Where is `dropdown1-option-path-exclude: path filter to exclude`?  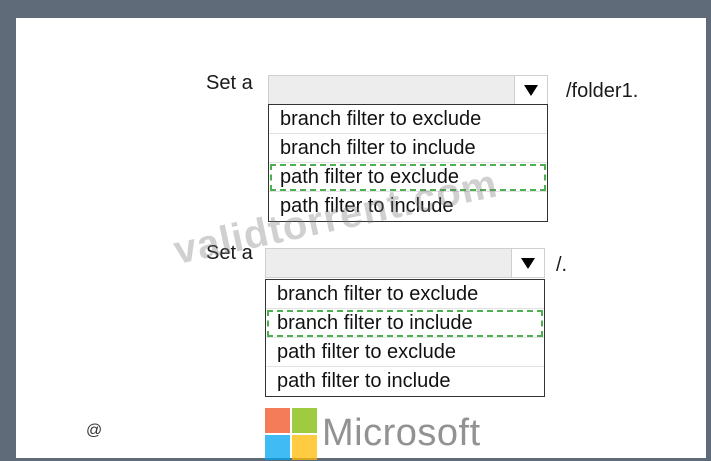
dropdown1-option-path-exclude: path filter to exclude is located at coordinates (408, 177).